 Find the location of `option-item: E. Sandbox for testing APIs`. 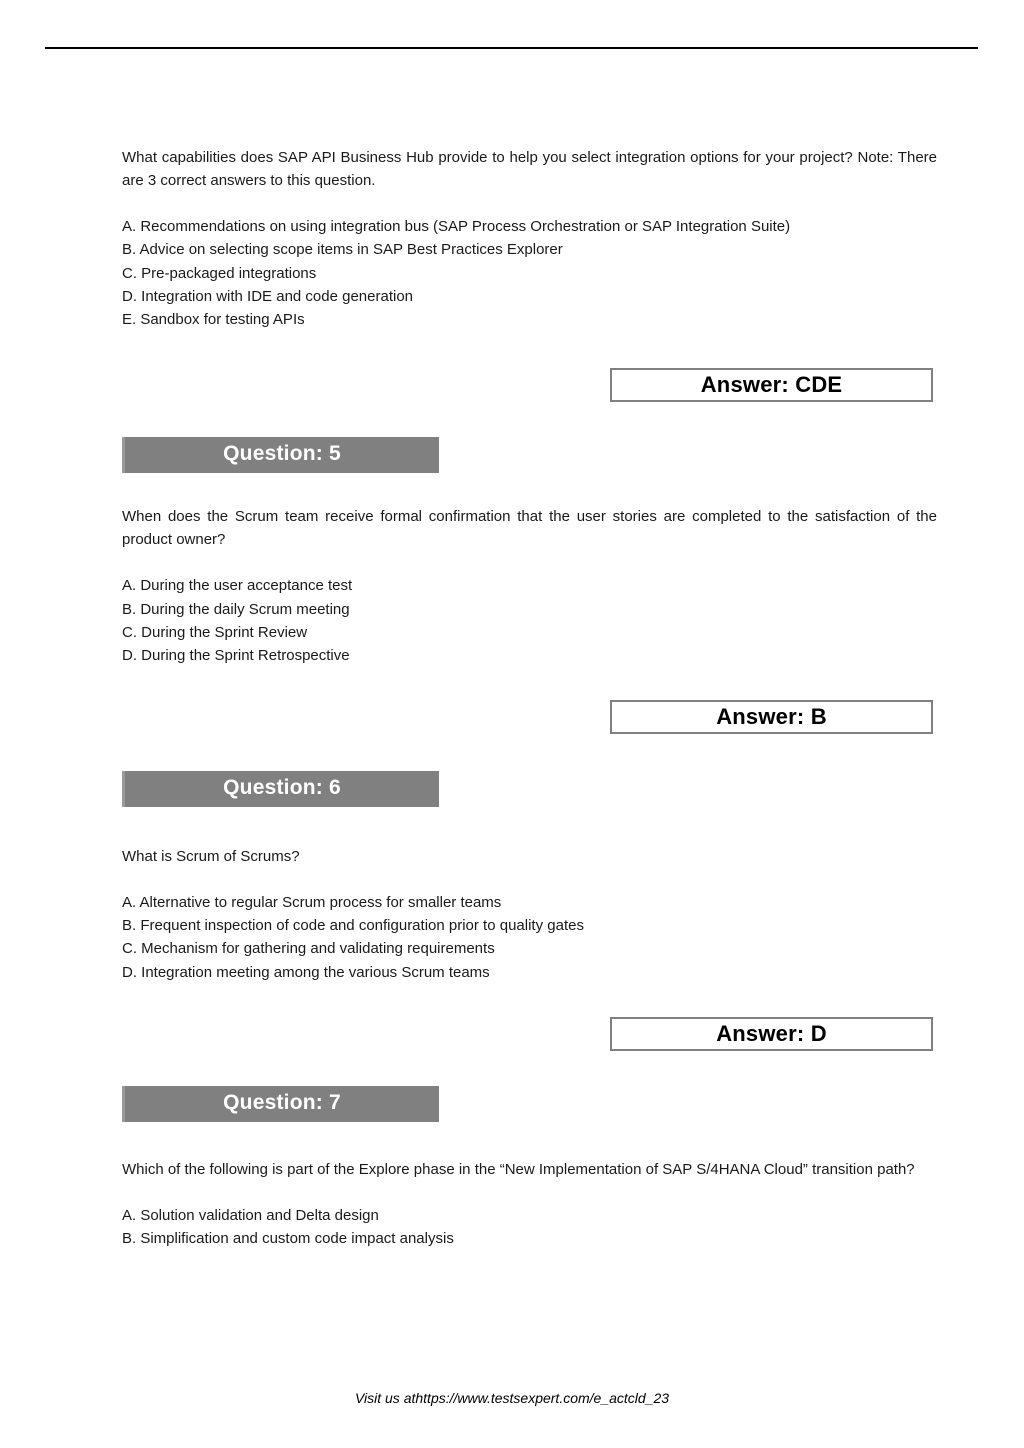

option-item: E. Sandbox for testing APIs is located at coordinates (529, 319).